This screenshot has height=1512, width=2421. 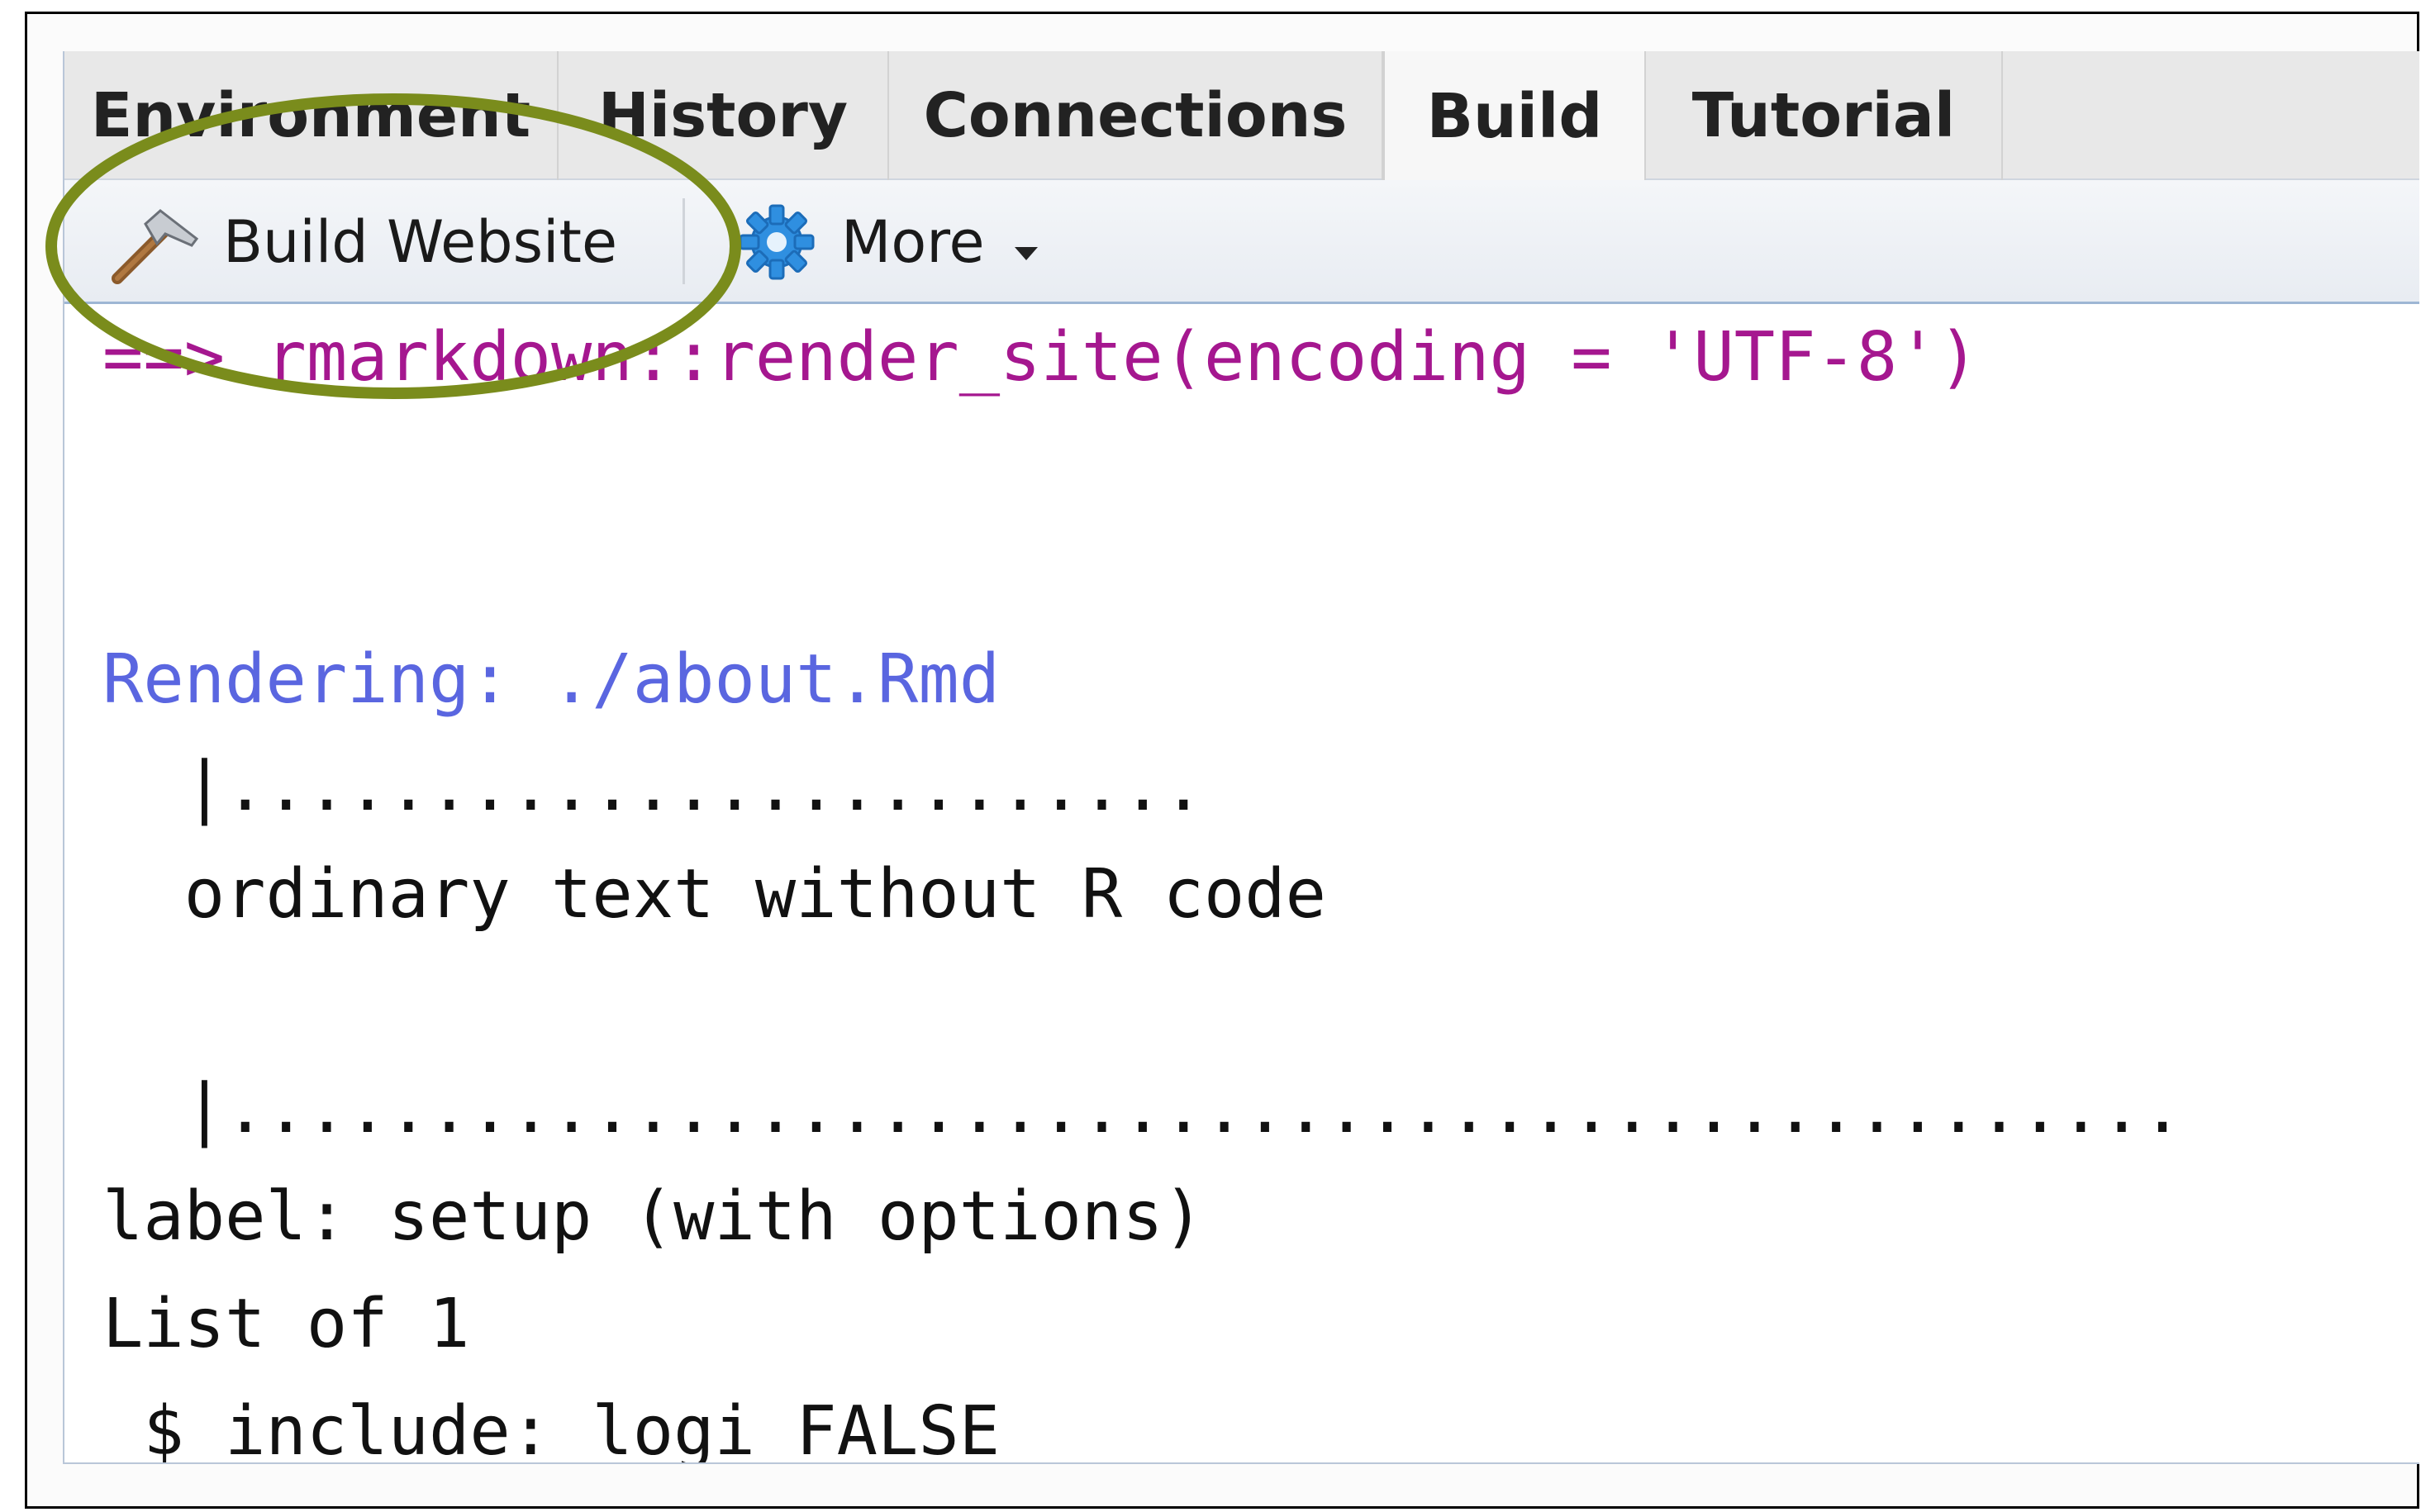 I want to click on toolbar-separator, so click(x=684, y=241).